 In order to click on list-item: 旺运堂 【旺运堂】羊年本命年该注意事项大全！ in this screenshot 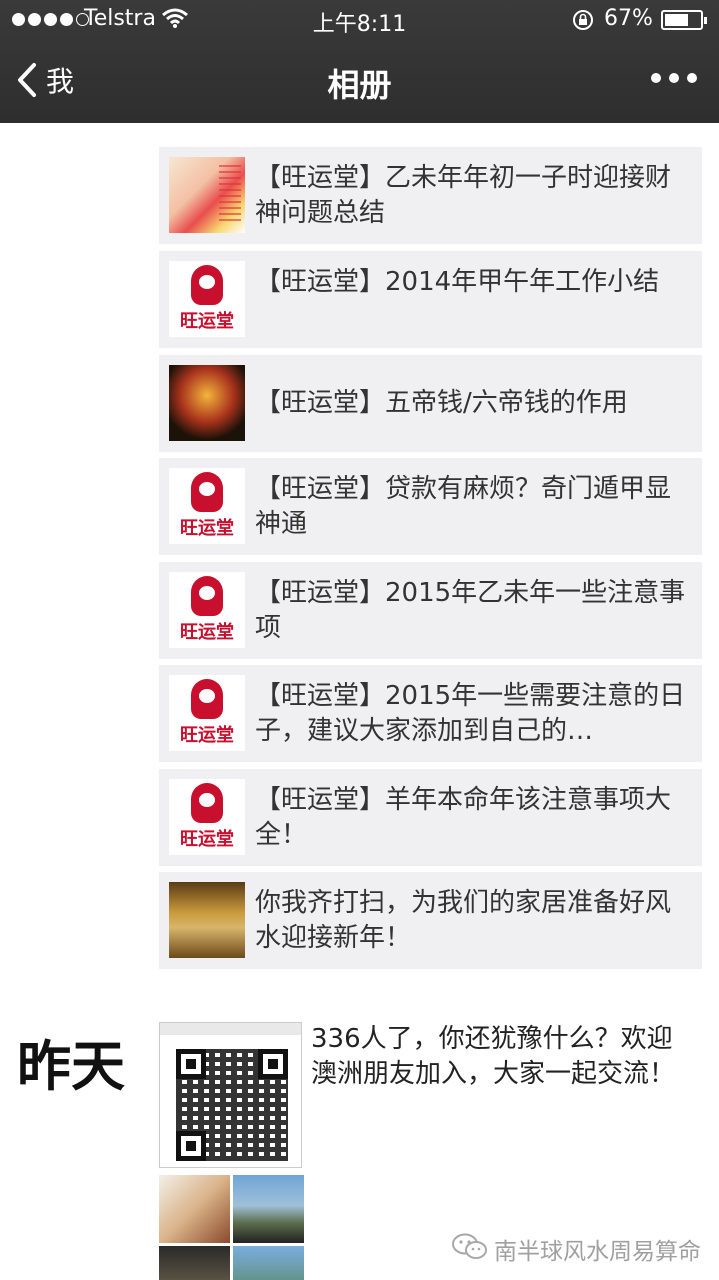, I will do `click(430, 817)`.